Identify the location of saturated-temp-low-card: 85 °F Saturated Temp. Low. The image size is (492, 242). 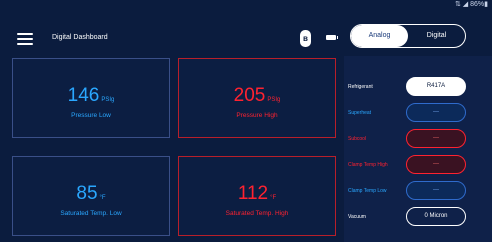
(91, 196).